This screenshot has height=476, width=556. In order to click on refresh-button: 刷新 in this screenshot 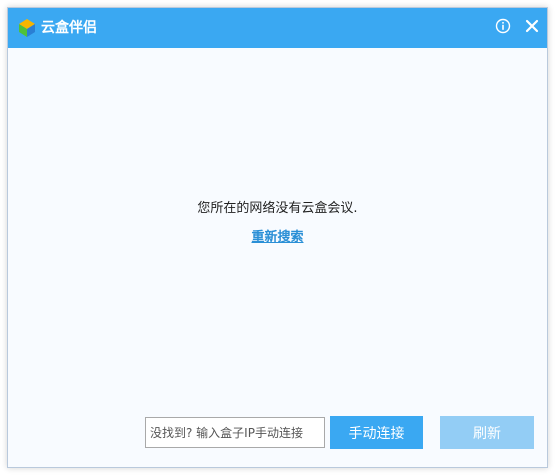, I will do `click(487, 432)`.